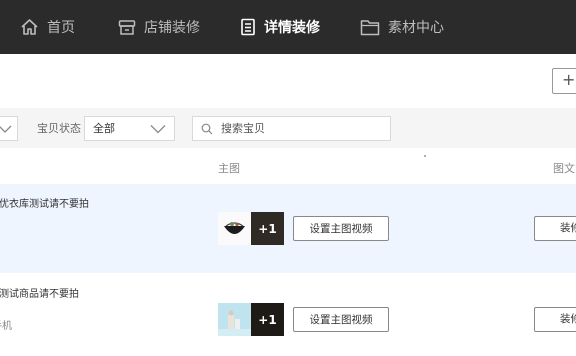 The image size is (576, 356). Describe the element at coordinates (416, 28) in the screenshot. I see `nav-item-materials-label: 素材中心` at that location.